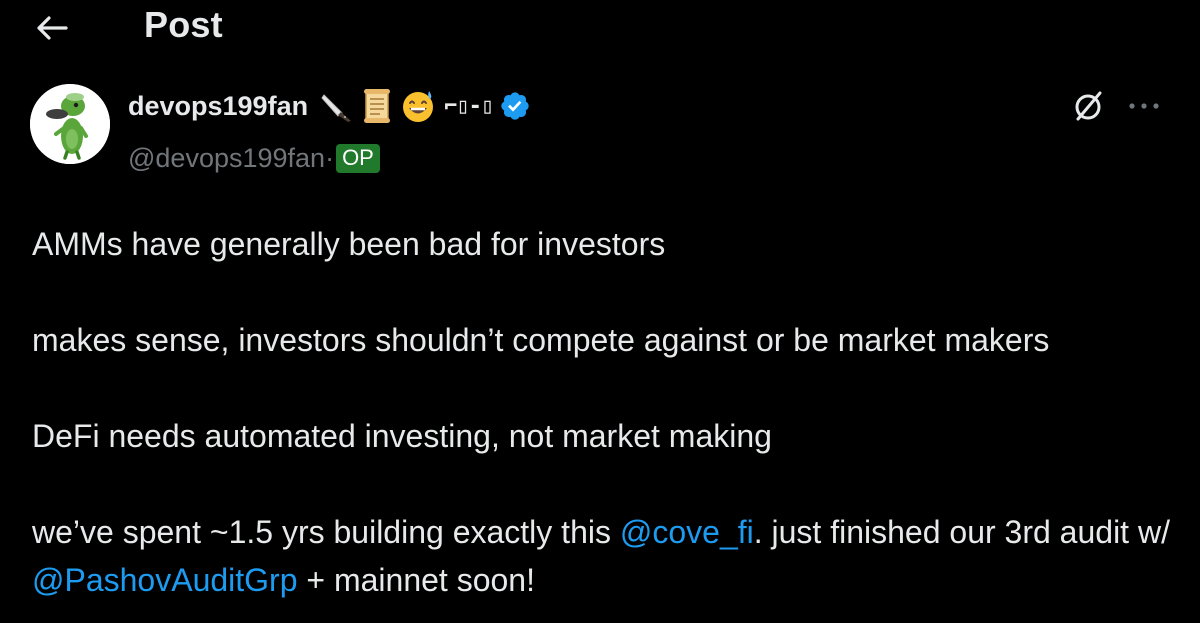 The image size is (1200, 623). What do you see at coordinates (226, 158) in the screenshot?
I see `author-handle: @devops199fan` at bounding box center [226, 158].